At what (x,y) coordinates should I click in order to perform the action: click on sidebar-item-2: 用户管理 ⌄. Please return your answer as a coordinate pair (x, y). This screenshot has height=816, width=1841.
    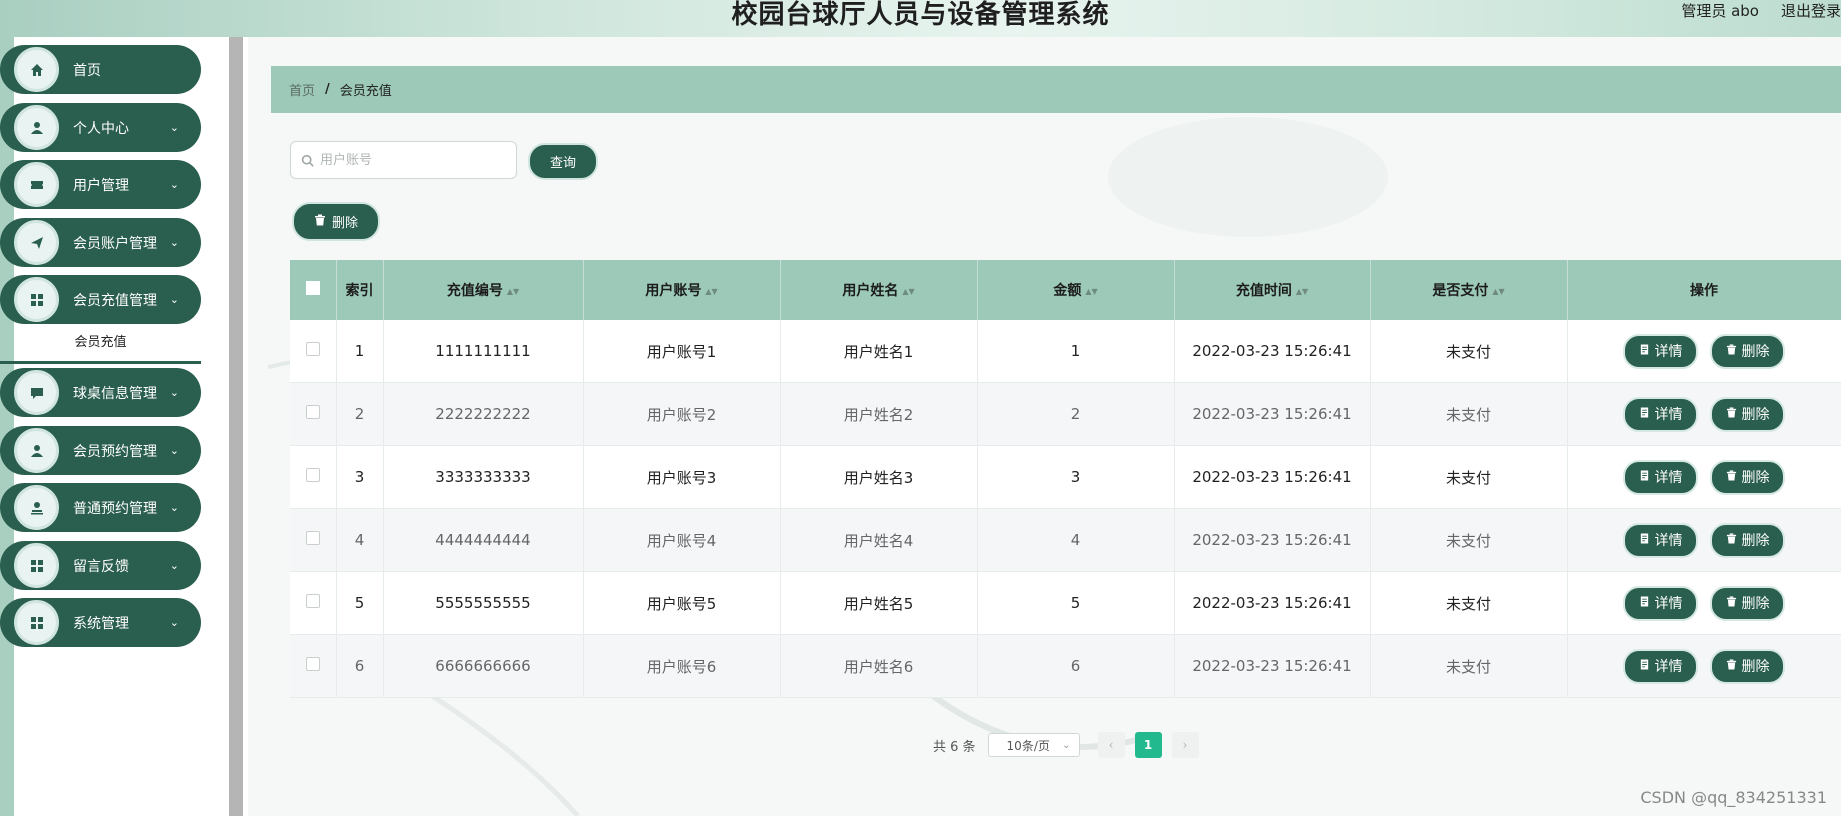
    Looking at the image, I should click on (100, 184).